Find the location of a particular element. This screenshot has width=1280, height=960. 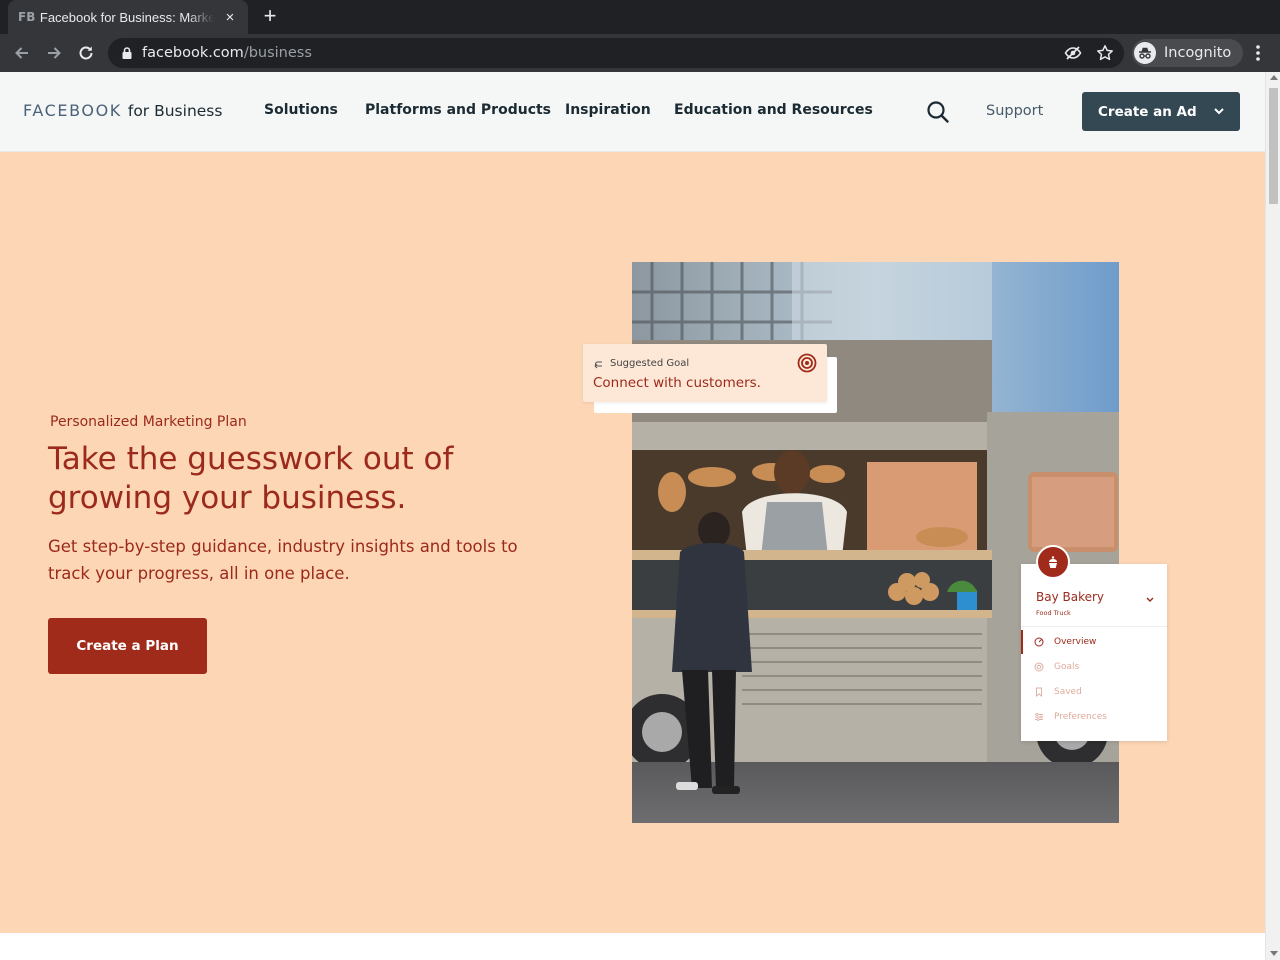

nav-education-and-resources: Education and Resources is located at coordinates (773, 110).